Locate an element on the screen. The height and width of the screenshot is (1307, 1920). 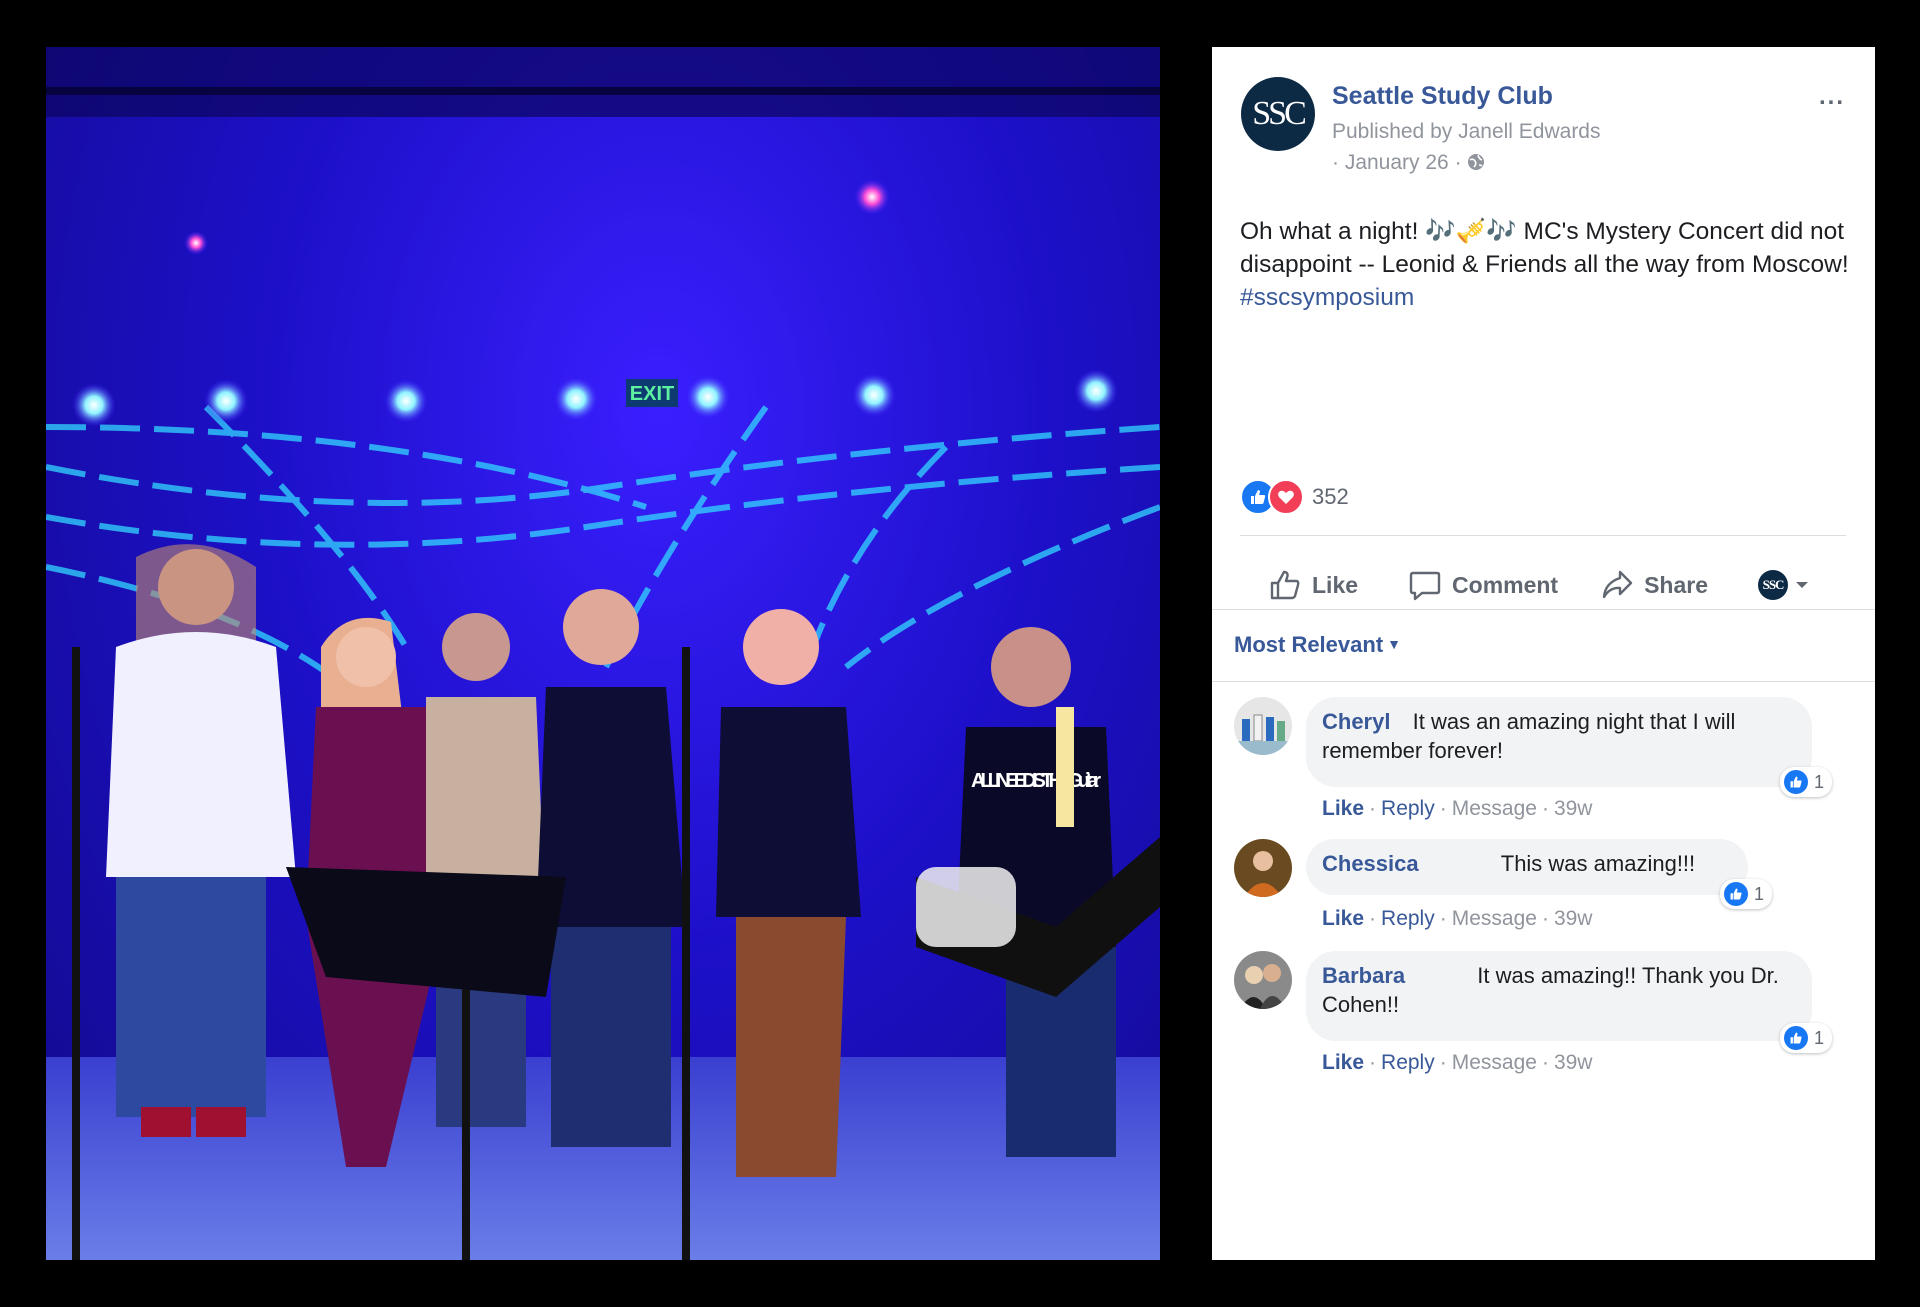
like-button: Like is located at coordinates (1313, 585).